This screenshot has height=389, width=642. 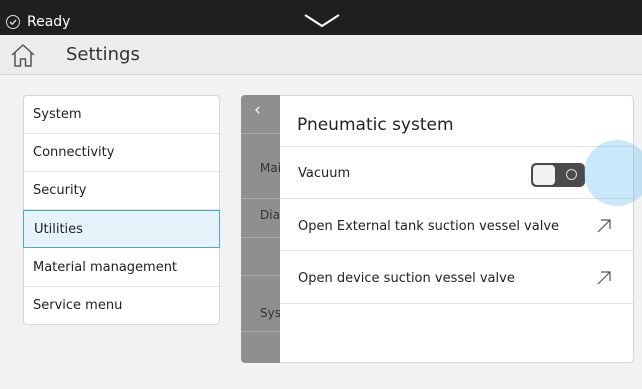 What do you see at coordinates (406, 278) in the screenshot?
I see `device-valve-label: Open device suction vessel valve` at bounding box center [406, 278].